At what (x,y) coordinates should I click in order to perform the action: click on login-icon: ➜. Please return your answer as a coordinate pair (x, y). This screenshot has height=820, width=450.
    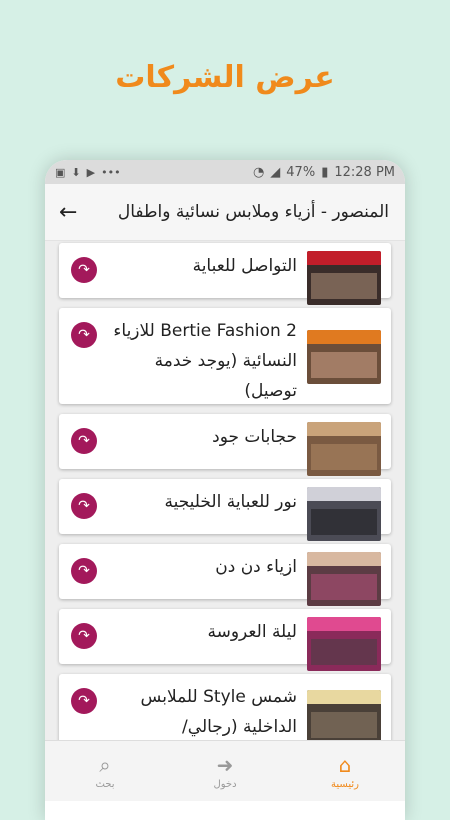
    Looking at the image, I should click on (225, 764).